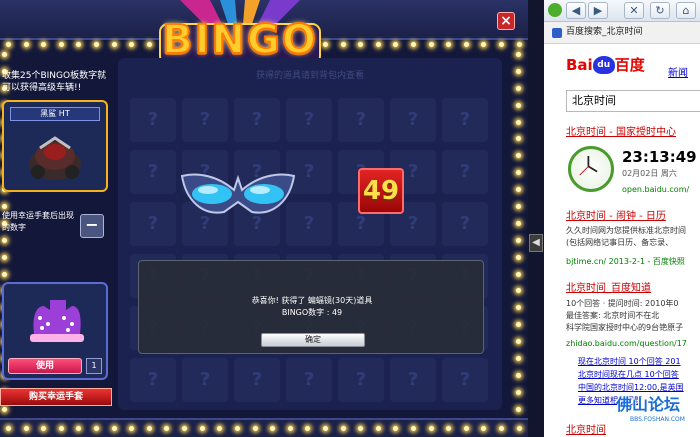 The width and height of the screenshot is (700, 437). What do you see at coordinates (631, 387) in the screenshot?
I see `sub-link-3: 中国的北京时间12:00,是英国` at bounding box center [631, 387].